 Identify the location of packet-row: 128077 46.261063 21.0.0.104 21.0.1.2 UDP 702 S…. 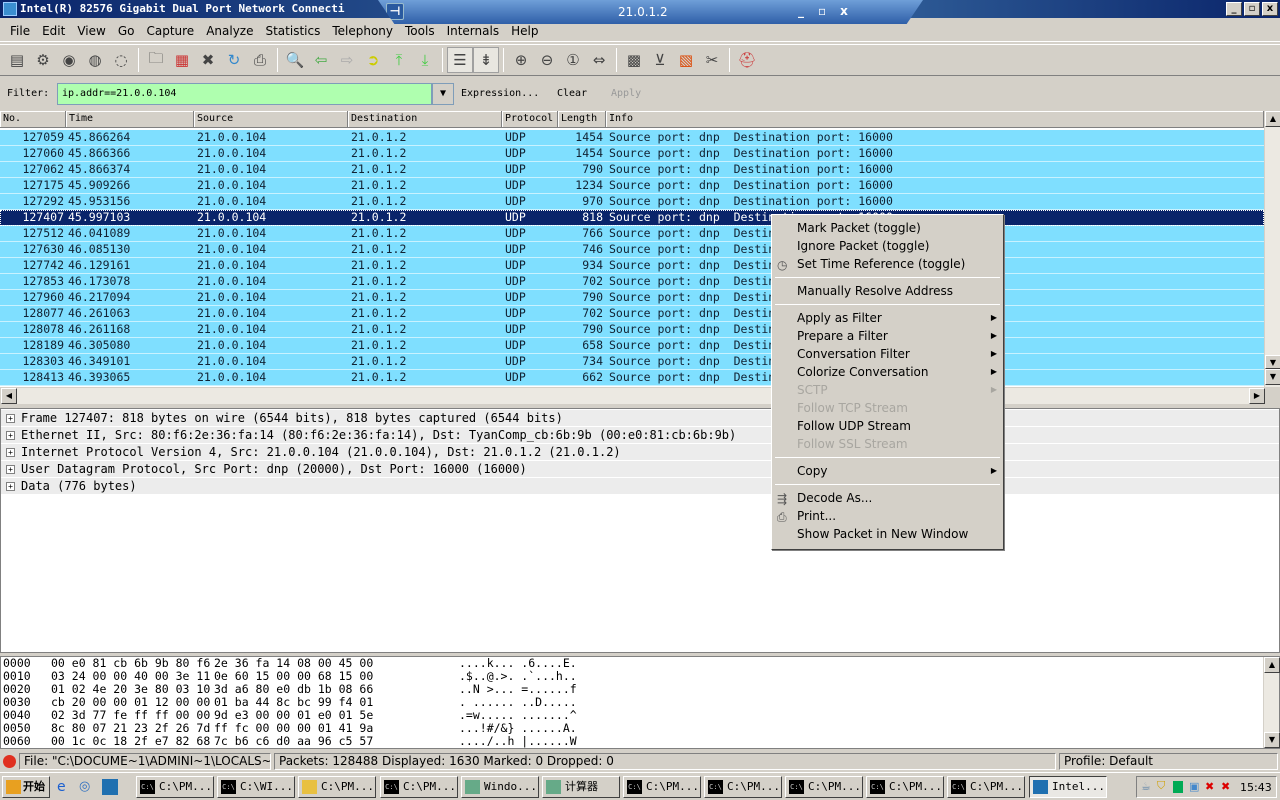
(632, 314).